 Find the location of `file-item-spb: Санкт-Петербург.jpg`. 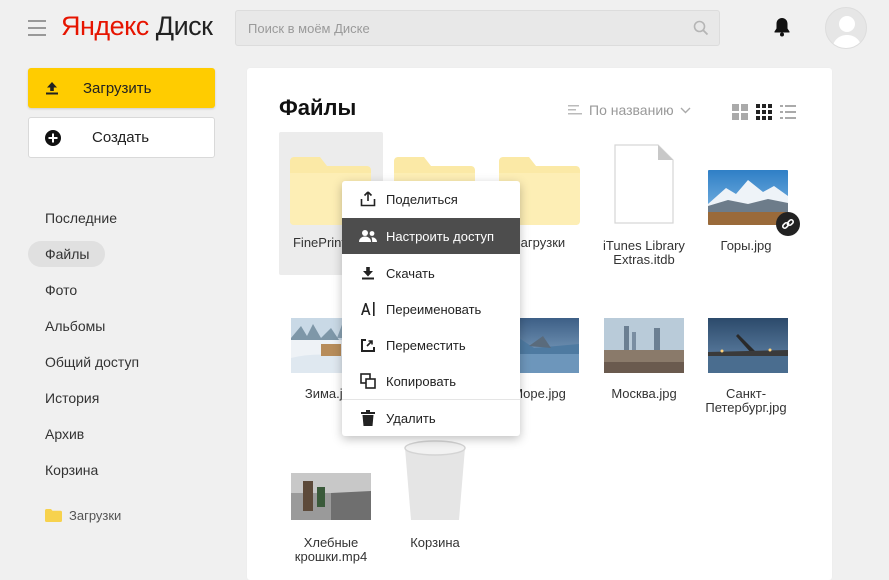

file-item-spb: Санкт-Петербург.jpg is located at coordinates (746, 357).